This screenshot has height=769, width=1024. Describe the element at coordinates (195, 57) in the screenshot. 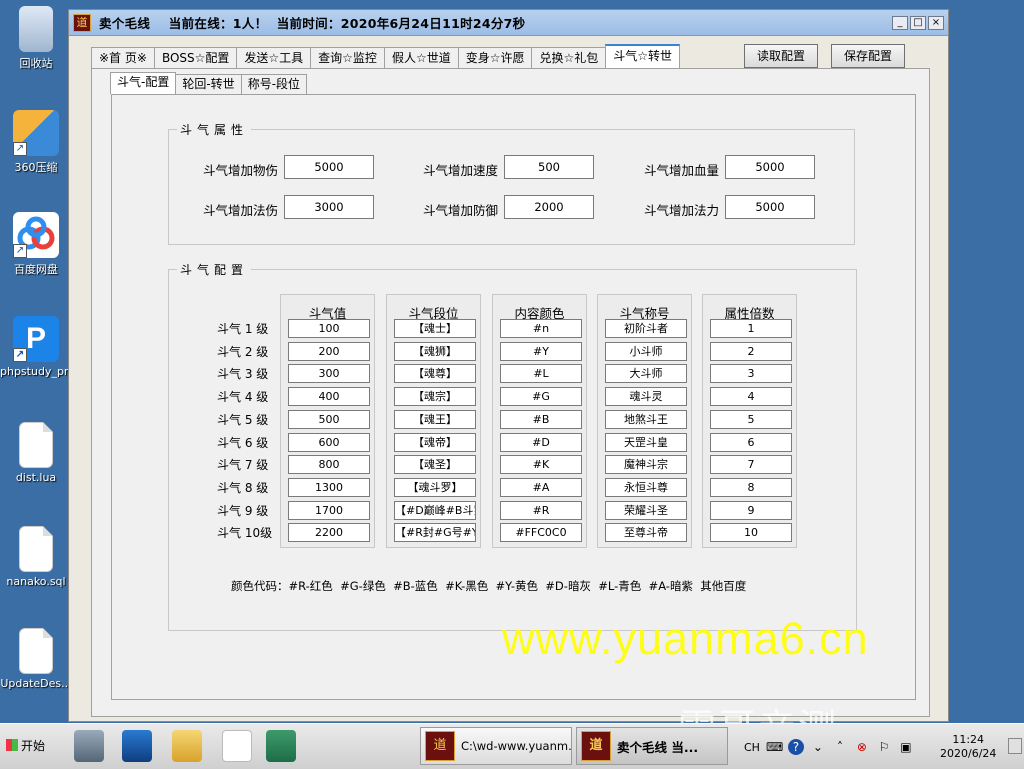

I see `tab-boss-config: BOSS☆配置` at that location.